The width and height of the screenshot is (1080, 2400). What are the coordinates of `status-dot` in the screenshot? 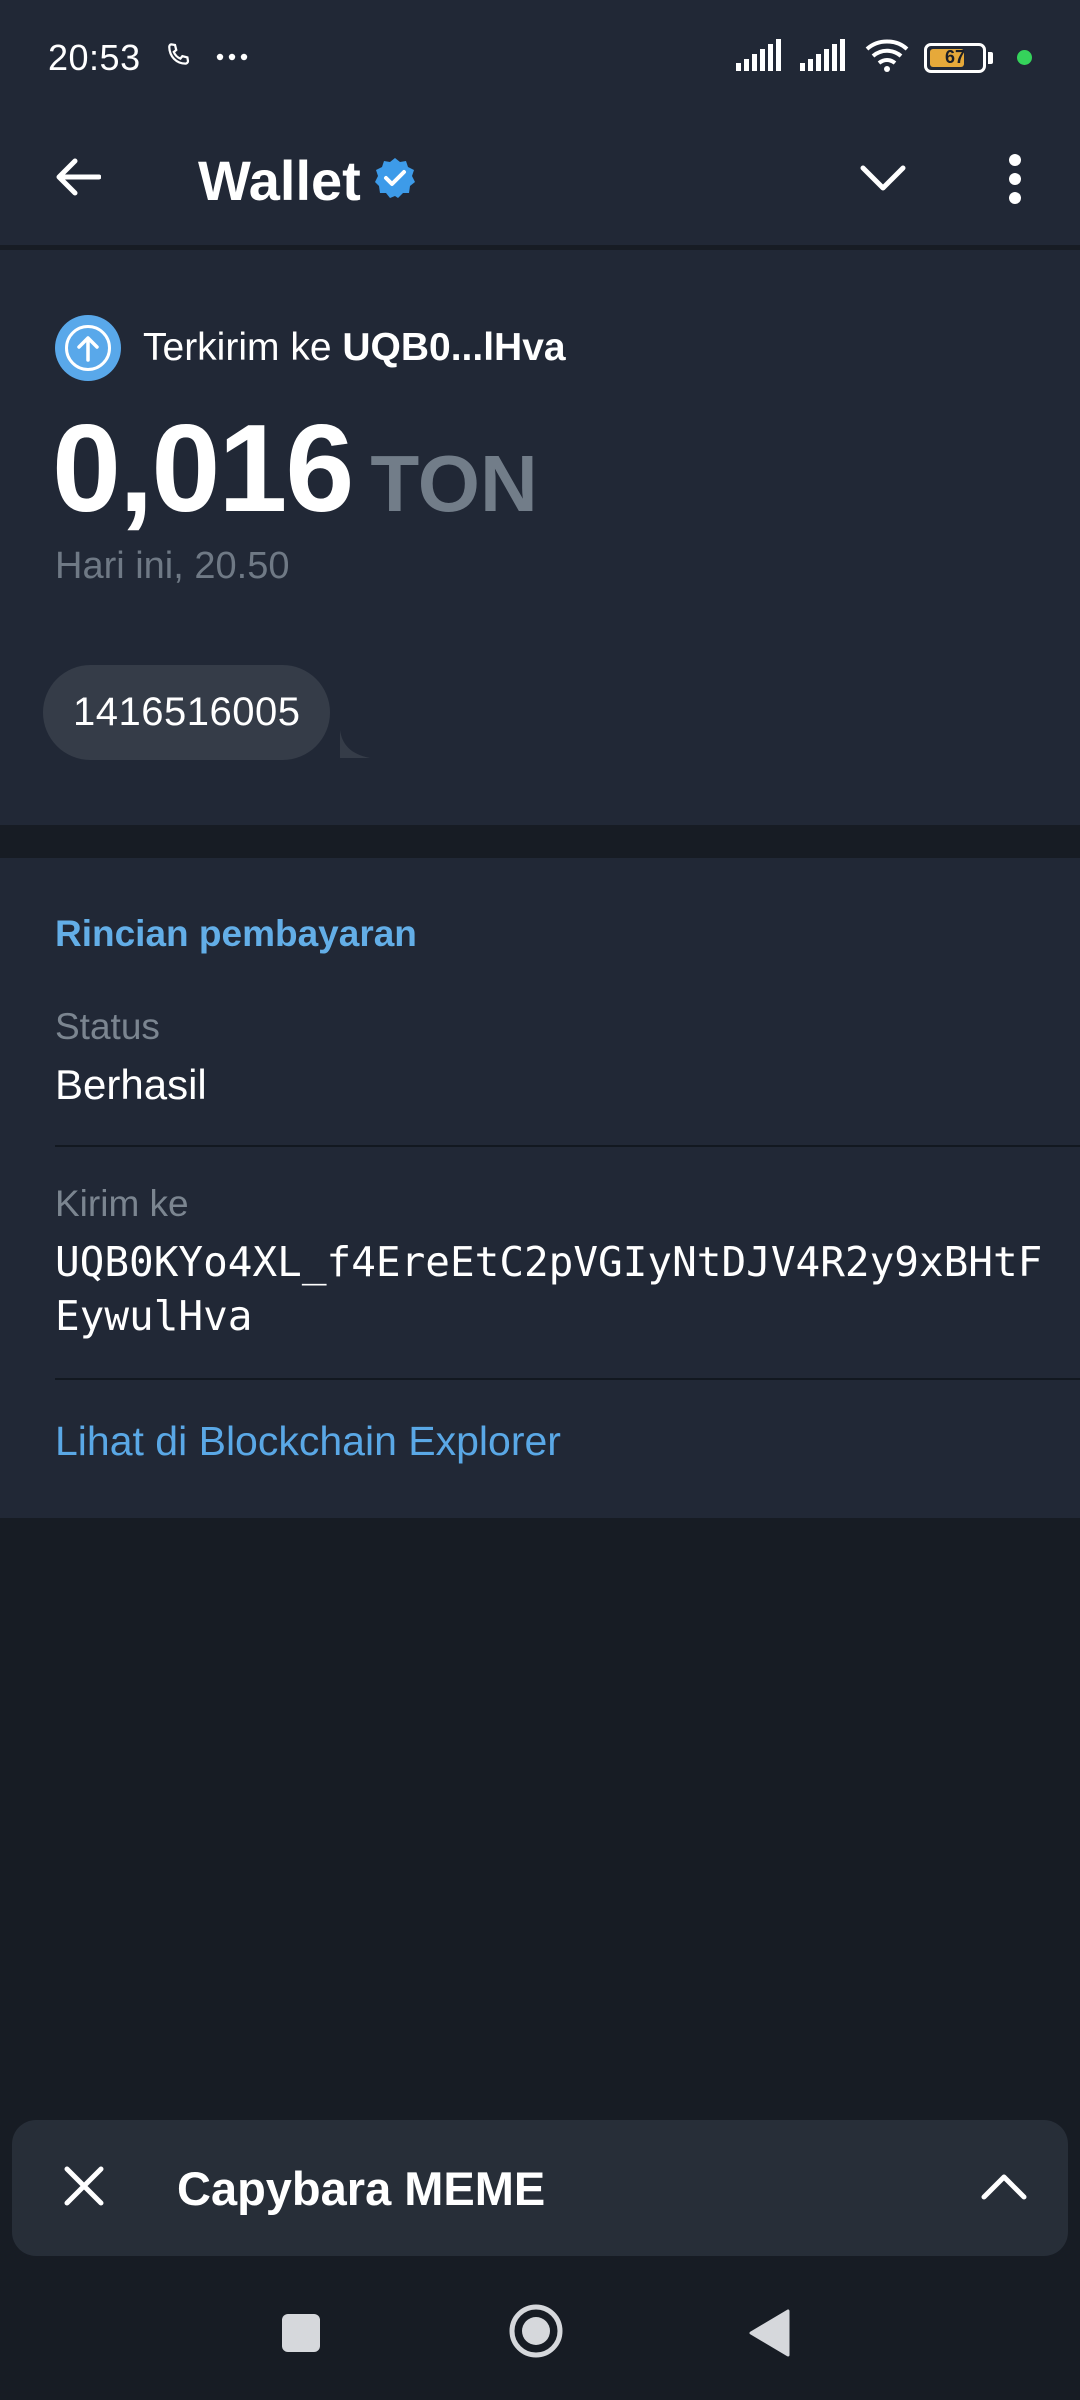 It's located at (1024, 57).